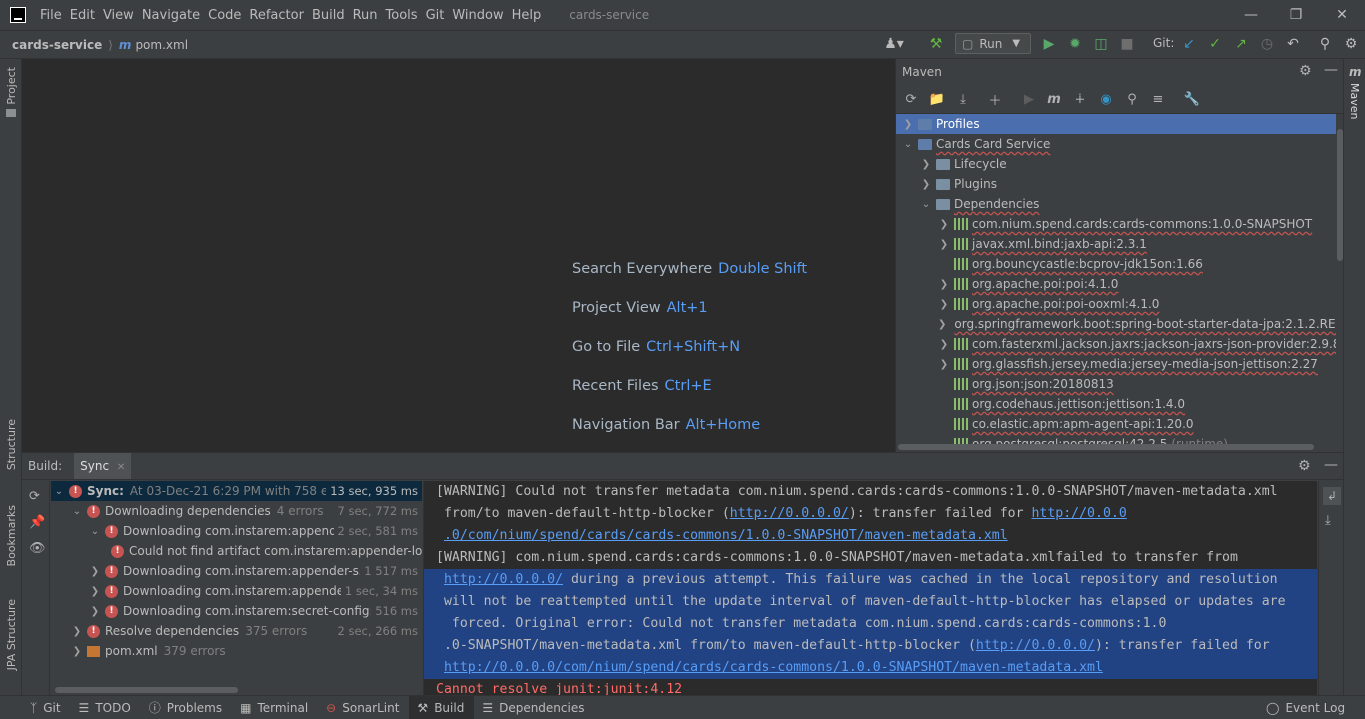 This screenshot has width=1365, height=719. I want to click on project-tool-tab: Project, so click(11, 86).